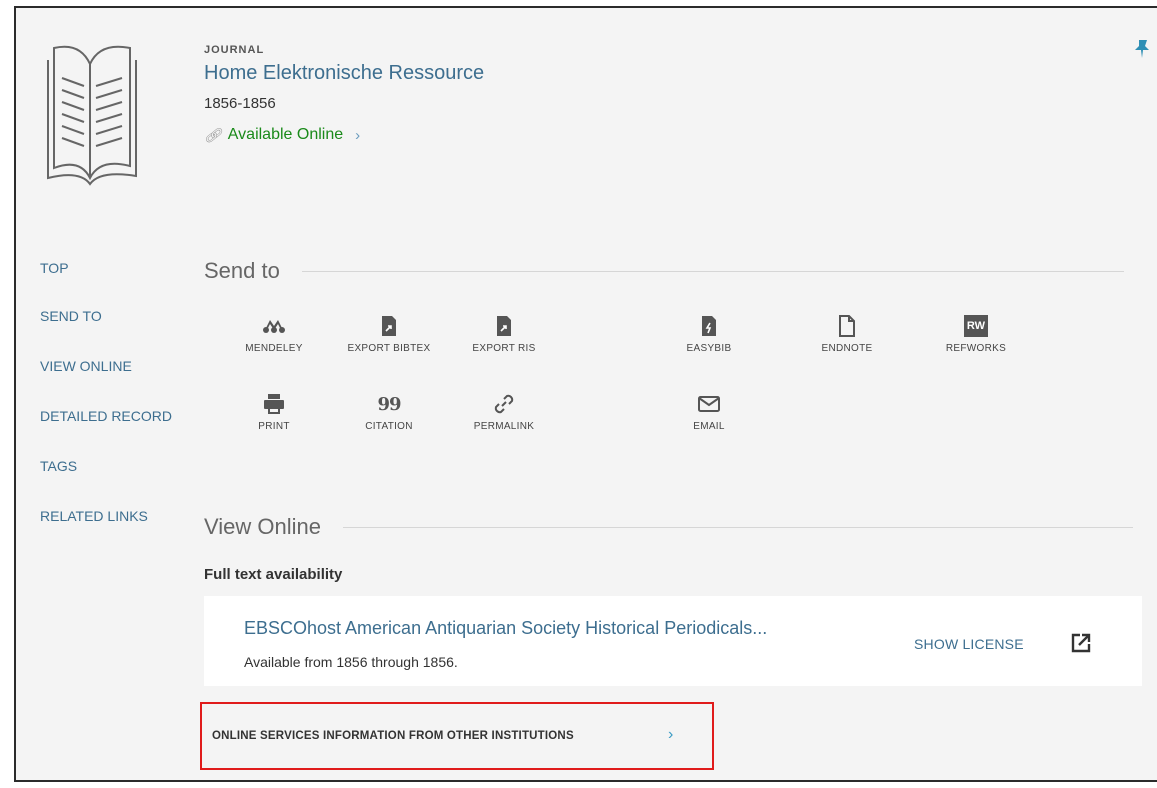  Describe the element at coordinates (389, 426) in the screenshot. I see `tool-label: CITATION` at that location.